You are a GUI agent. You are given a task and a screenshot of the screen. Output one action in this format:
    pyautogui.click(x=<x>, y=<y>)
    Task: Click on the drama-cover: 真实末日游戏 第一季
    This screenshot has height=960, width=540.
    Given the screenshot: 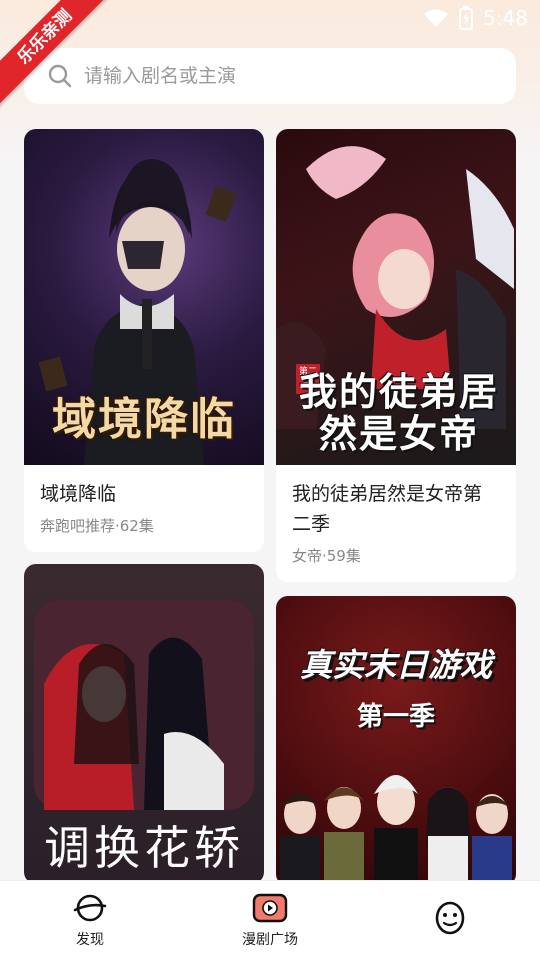 What is the action you would take?
    pyautogui.click(x=396, y=741)
    